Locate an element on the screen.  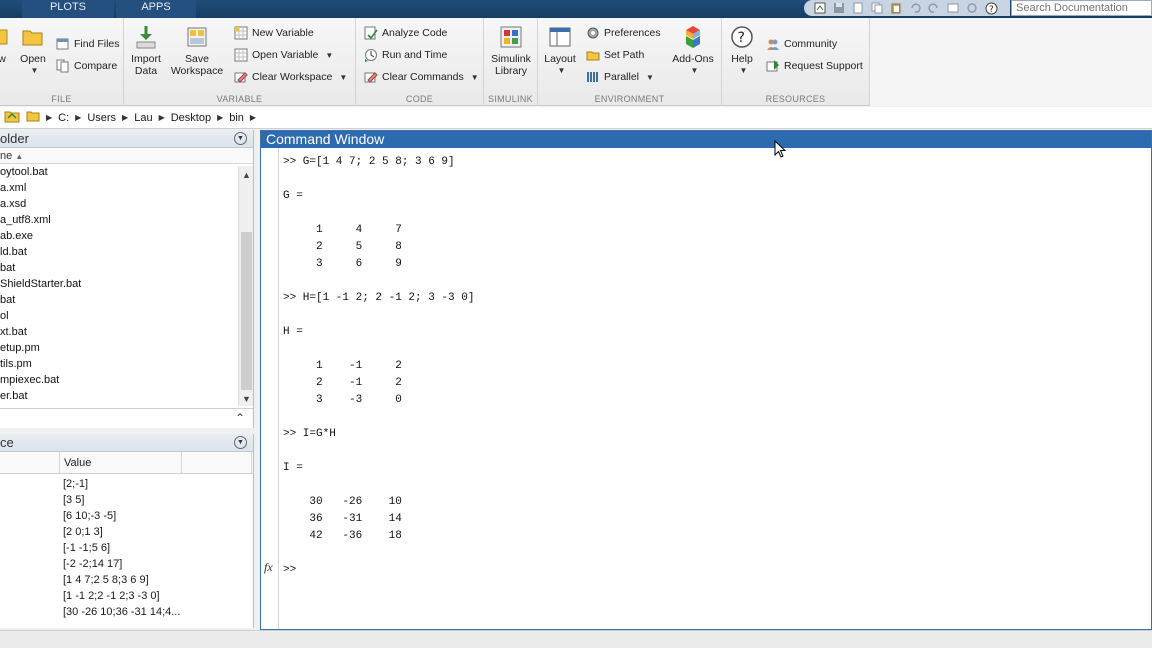
help-icon: ? is located at coordinates (991, 8).